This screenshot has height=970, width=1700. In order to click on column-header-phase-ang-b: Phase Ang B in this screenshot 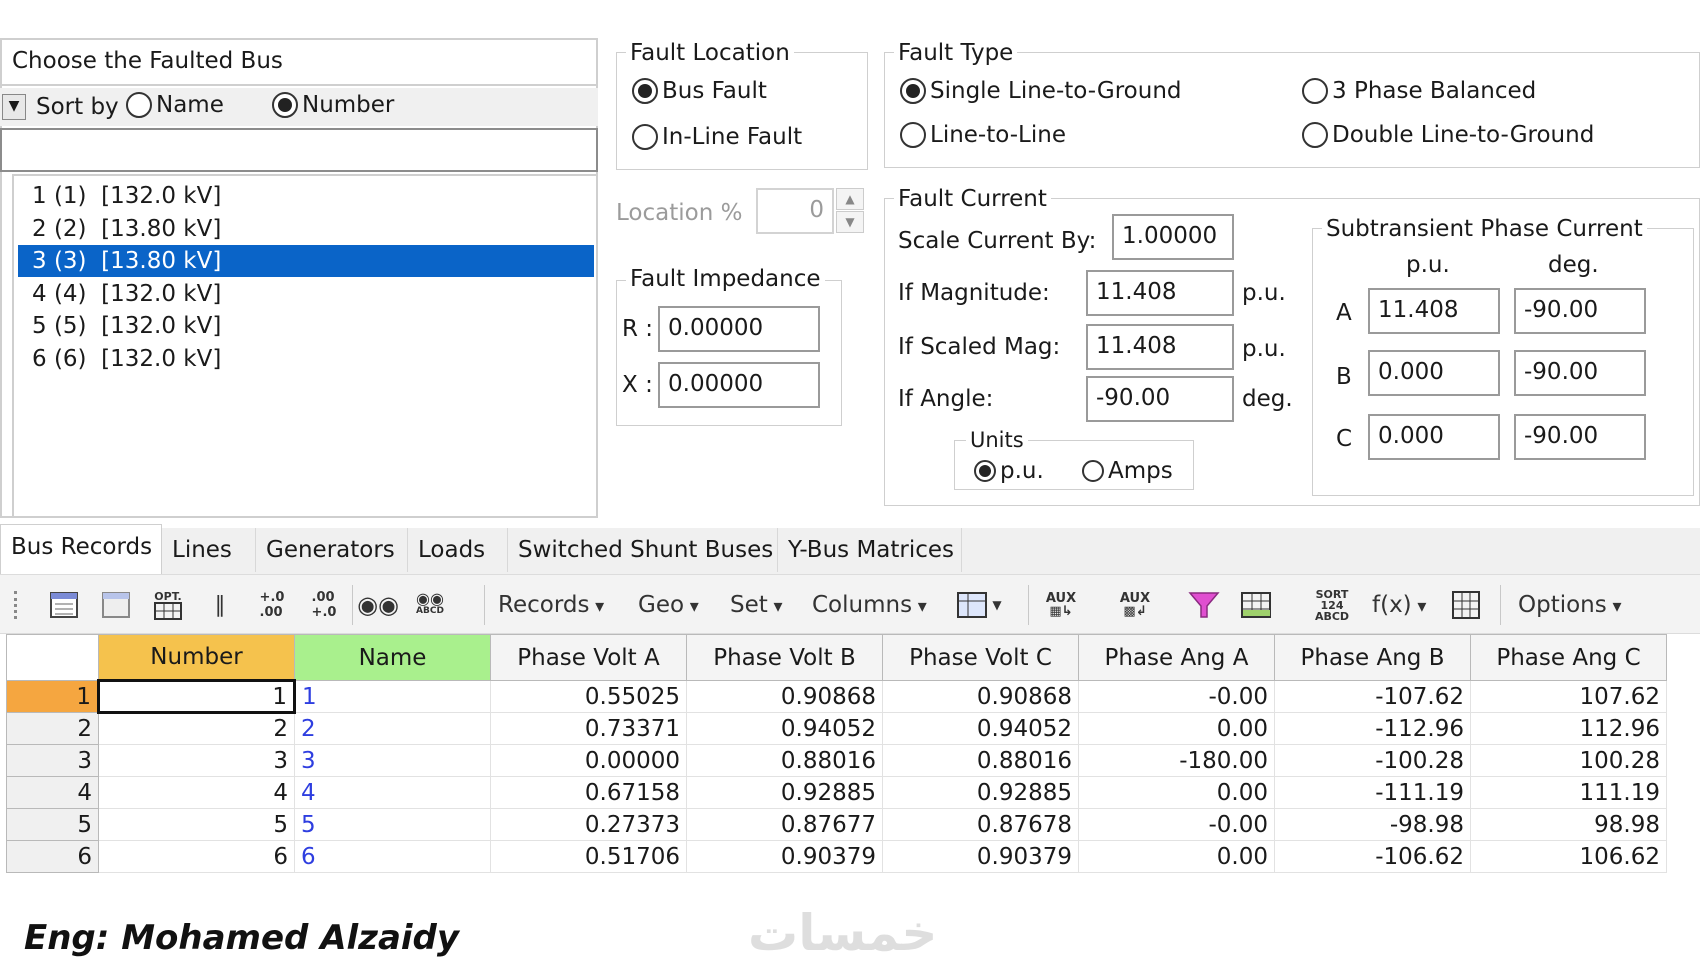, I will do `click(1372, 657)`.